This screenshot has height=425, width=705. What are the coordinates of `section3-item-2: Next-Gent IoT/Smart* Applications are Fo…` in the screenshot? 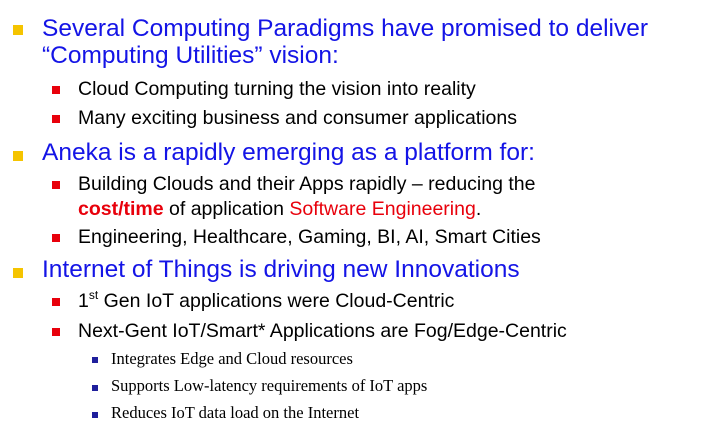 It's located at (322, 331).